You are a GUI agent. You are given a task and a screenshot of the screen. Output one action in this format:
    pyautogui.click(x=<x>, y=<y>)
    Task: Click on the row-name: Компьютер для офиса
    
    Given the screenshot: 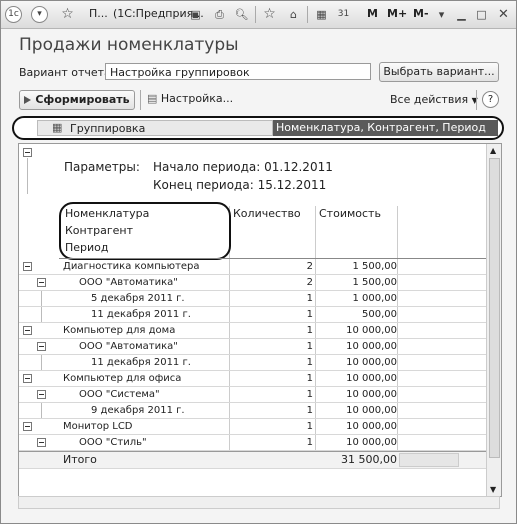 What is the action you would take?
    pyautogui.click(x=122, y=378)
    